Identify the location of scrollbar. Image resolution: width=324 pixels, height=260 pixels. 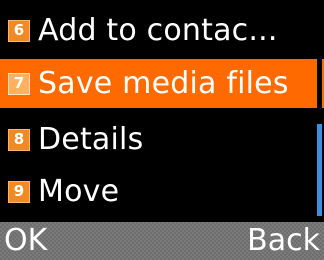
(319, 111).